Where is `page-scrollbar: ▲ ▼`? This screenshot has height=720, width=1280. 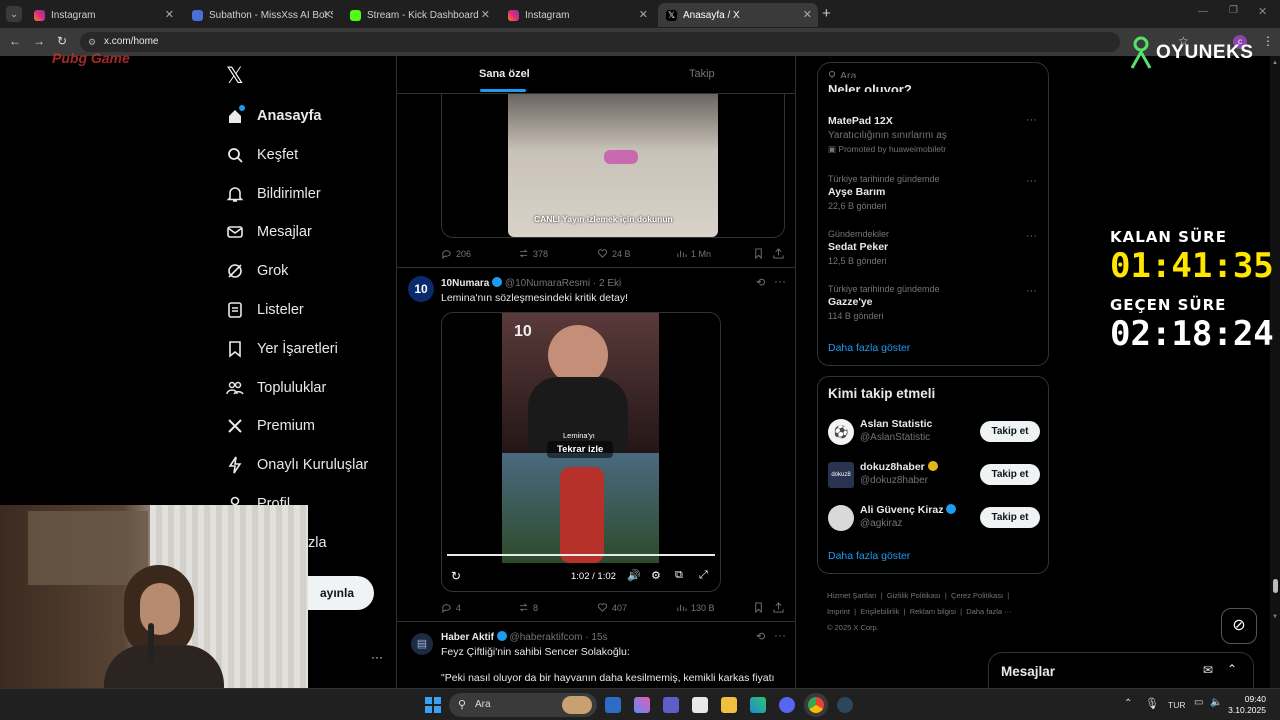
page-scrollbar: ▲ ▼ is located at coordinates (1275, 372).